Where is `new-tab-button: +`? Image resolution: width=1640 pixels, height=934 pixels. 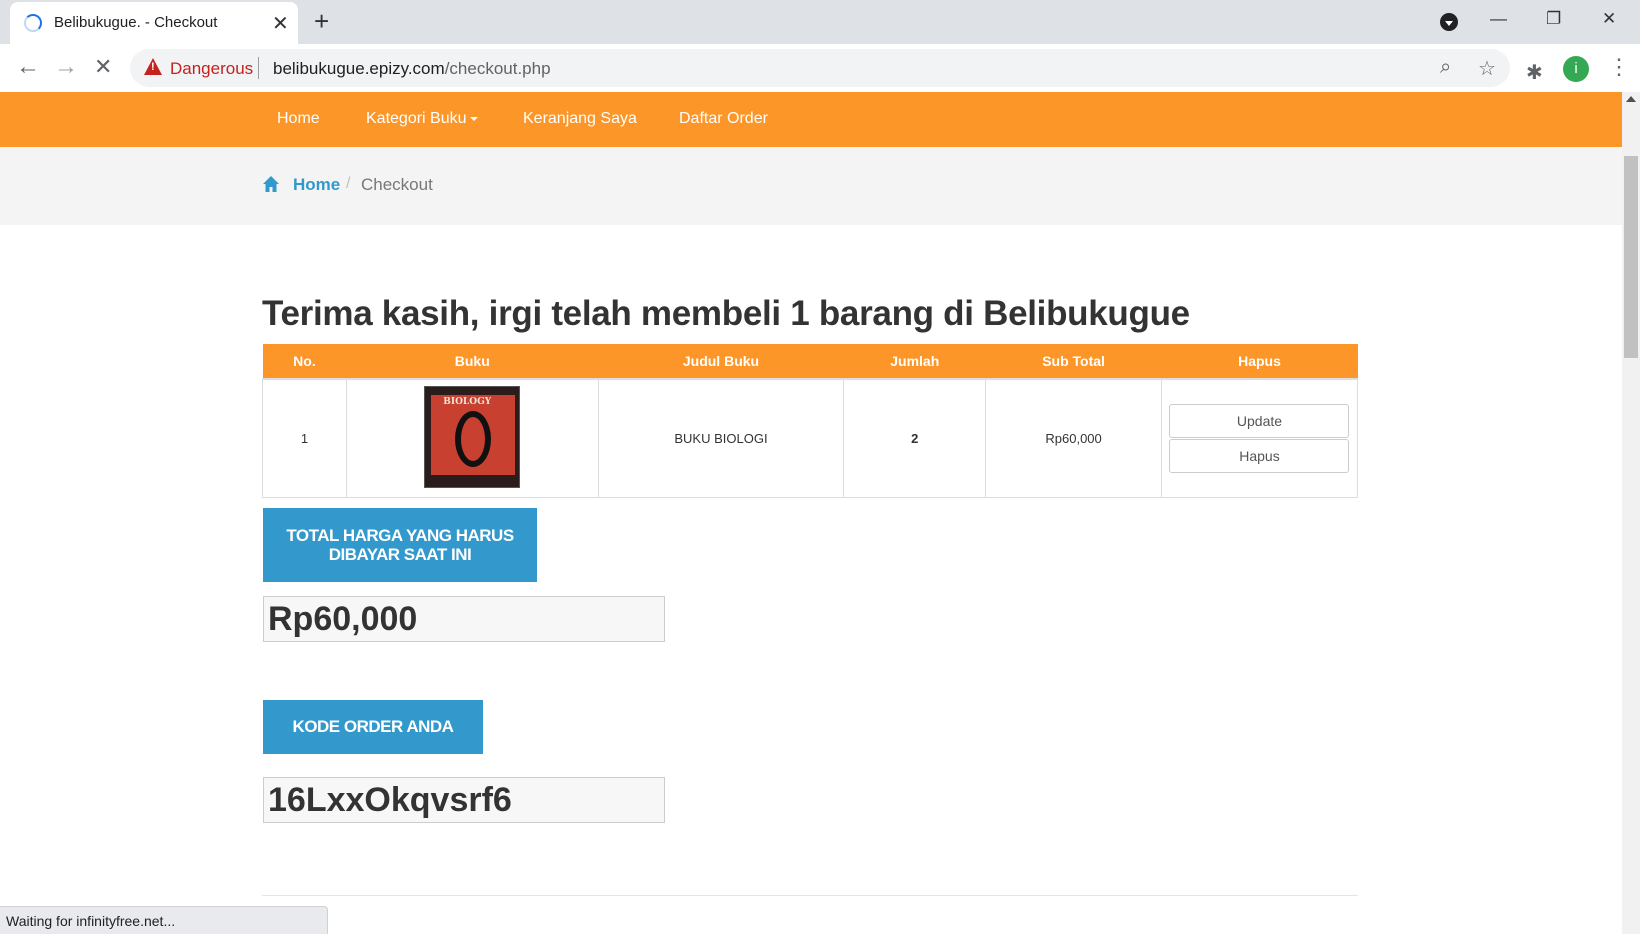
new-tab-button: + is located at coordinates (321, 21).